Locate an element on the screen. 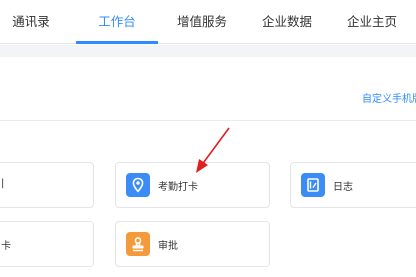 Image resolution: width=416 pixels, height=277 pixels. section-separator is located at coordinates (208, 51).